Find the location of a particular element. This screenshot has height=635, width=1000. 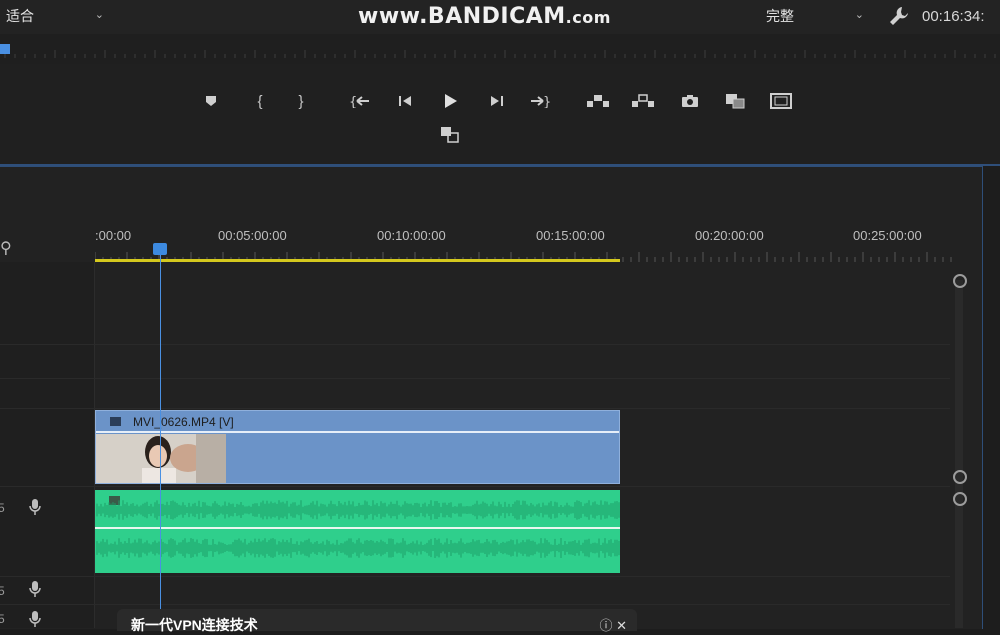

current-timecode: 00:16:34: is located at coordinates (953, 16).